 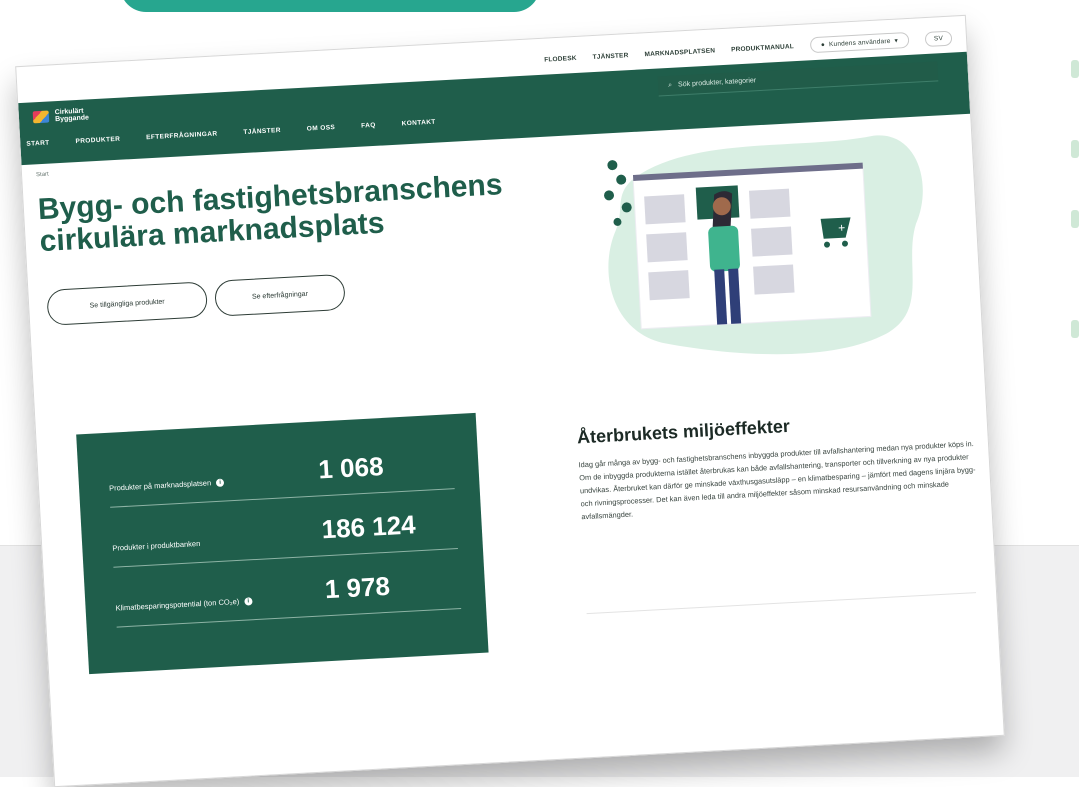 I want to click on stat-value: 186 124, so click(x=368, y=527).